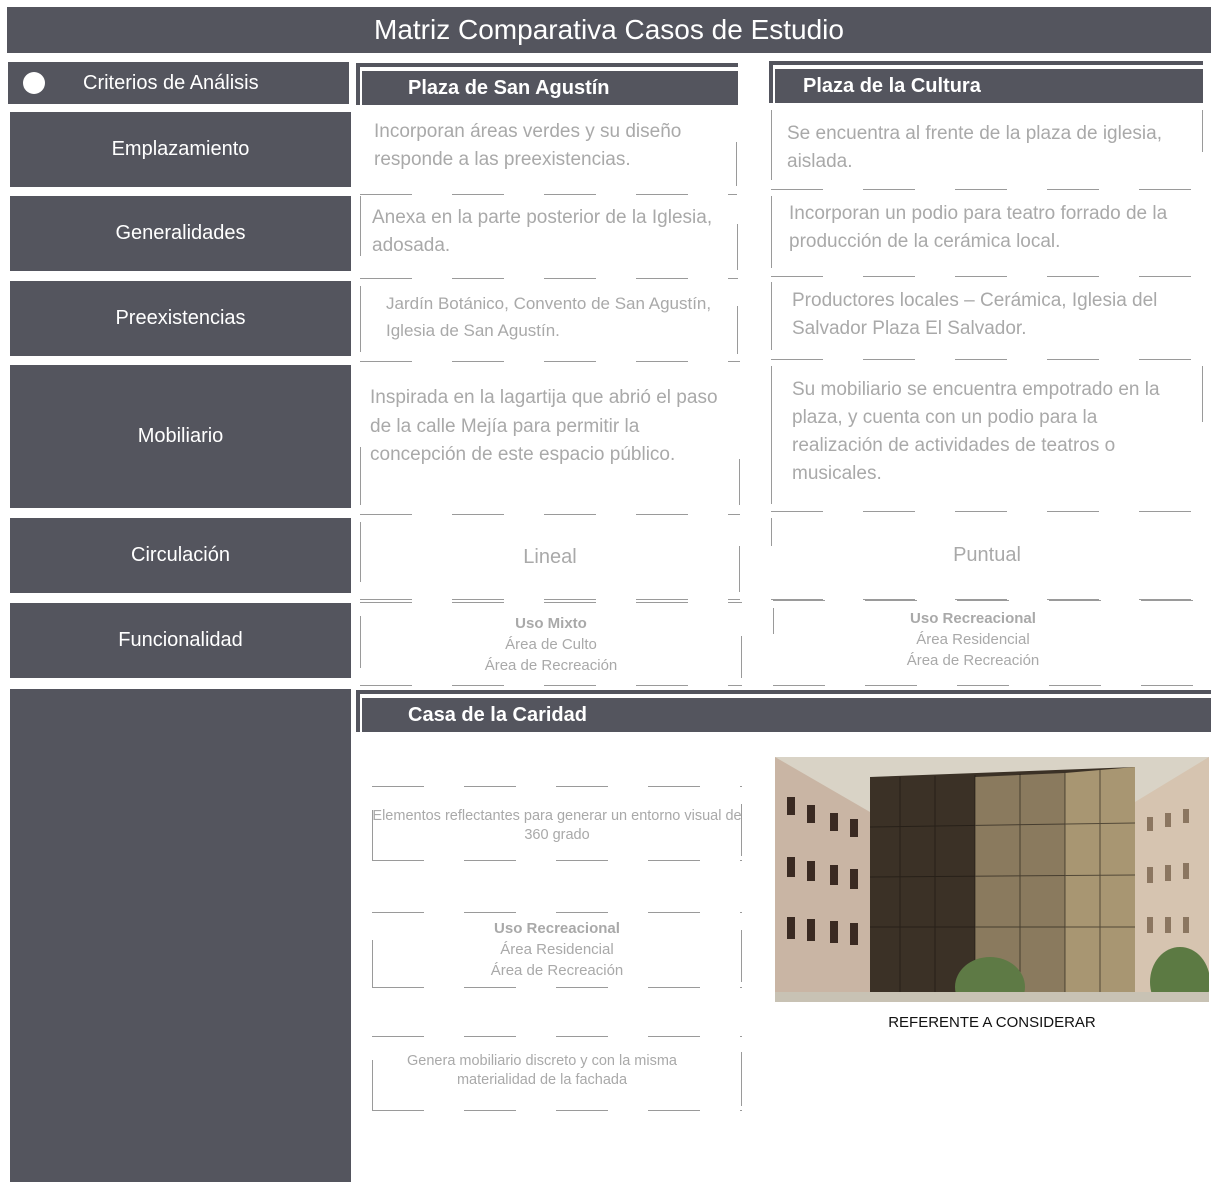  What do you see at coordinates (180, 318) in the screenshot?
I see `row-label-preexistencias: Preexistencias` at bounding box center [180, 318].